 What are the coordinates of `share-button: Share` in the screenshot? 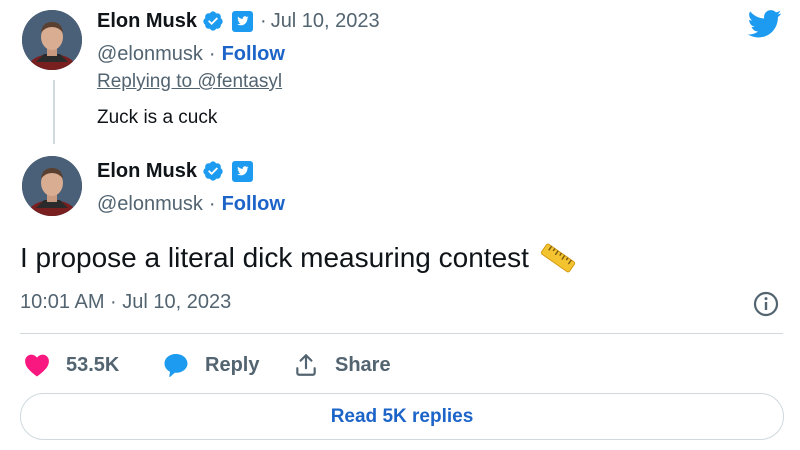 It's located at (342, 365).